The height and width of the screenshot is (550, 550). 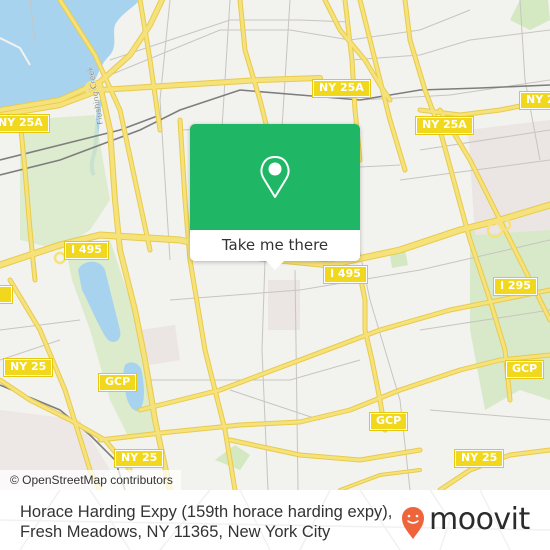 I want to click on take-me-there-button: Take me there, so click(x=275, y=245).